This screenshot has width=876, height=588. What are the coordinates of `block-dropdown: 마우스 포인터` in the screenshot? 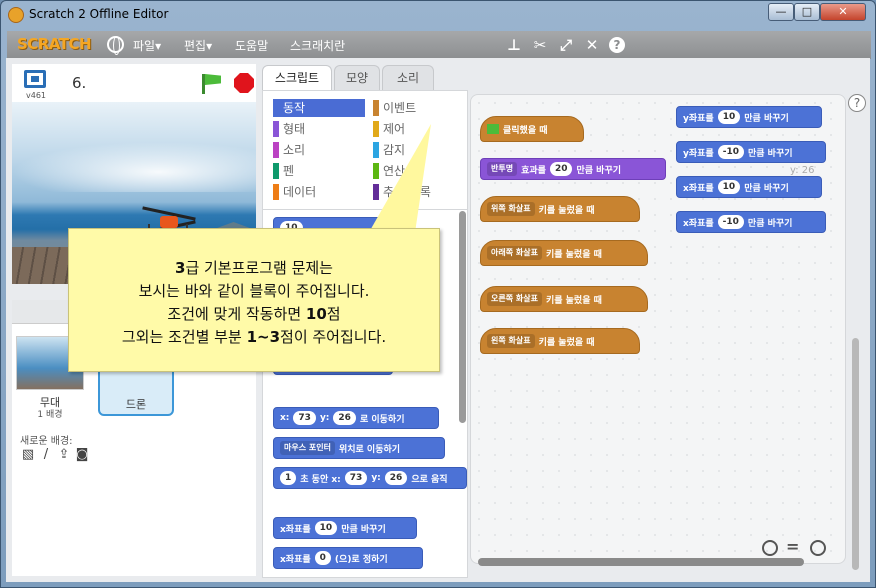 It's located at (307, 448).